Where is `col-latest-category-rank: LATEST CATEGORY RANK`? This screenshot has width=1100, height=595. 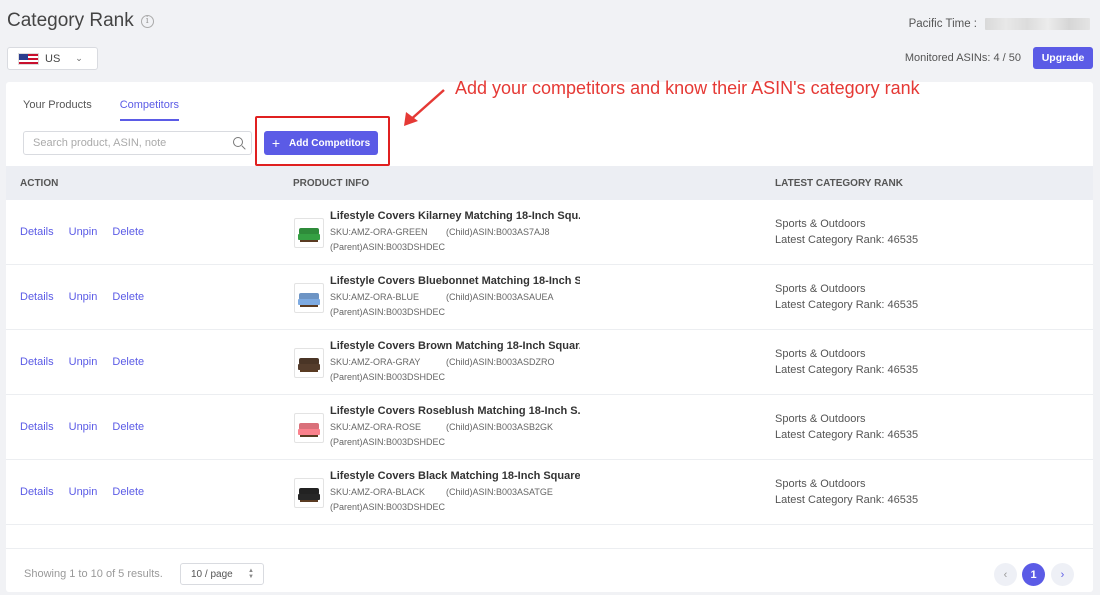 col-latest-category-rank: LATEST CATEGORY RANK is located at coordinates (839, 183).